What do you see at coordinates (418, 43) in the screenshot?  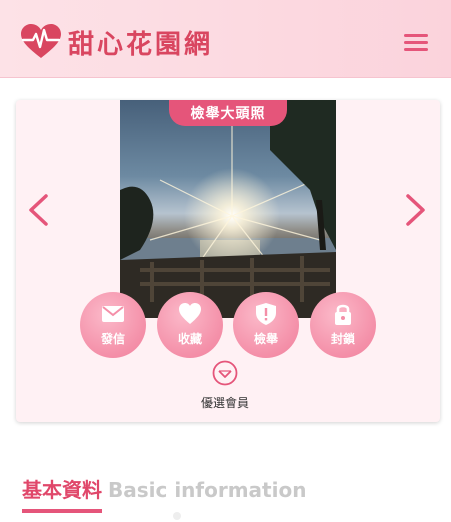 I see `hamburger-menu-icon` at bounding box center [418, 43].